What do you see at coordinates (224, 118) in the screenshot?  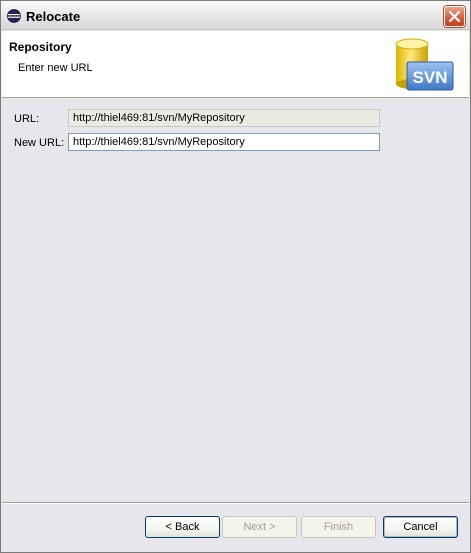 I see `url-field: http://thiel469:81/svn/MyRepository` at bounding box center [224, 118].